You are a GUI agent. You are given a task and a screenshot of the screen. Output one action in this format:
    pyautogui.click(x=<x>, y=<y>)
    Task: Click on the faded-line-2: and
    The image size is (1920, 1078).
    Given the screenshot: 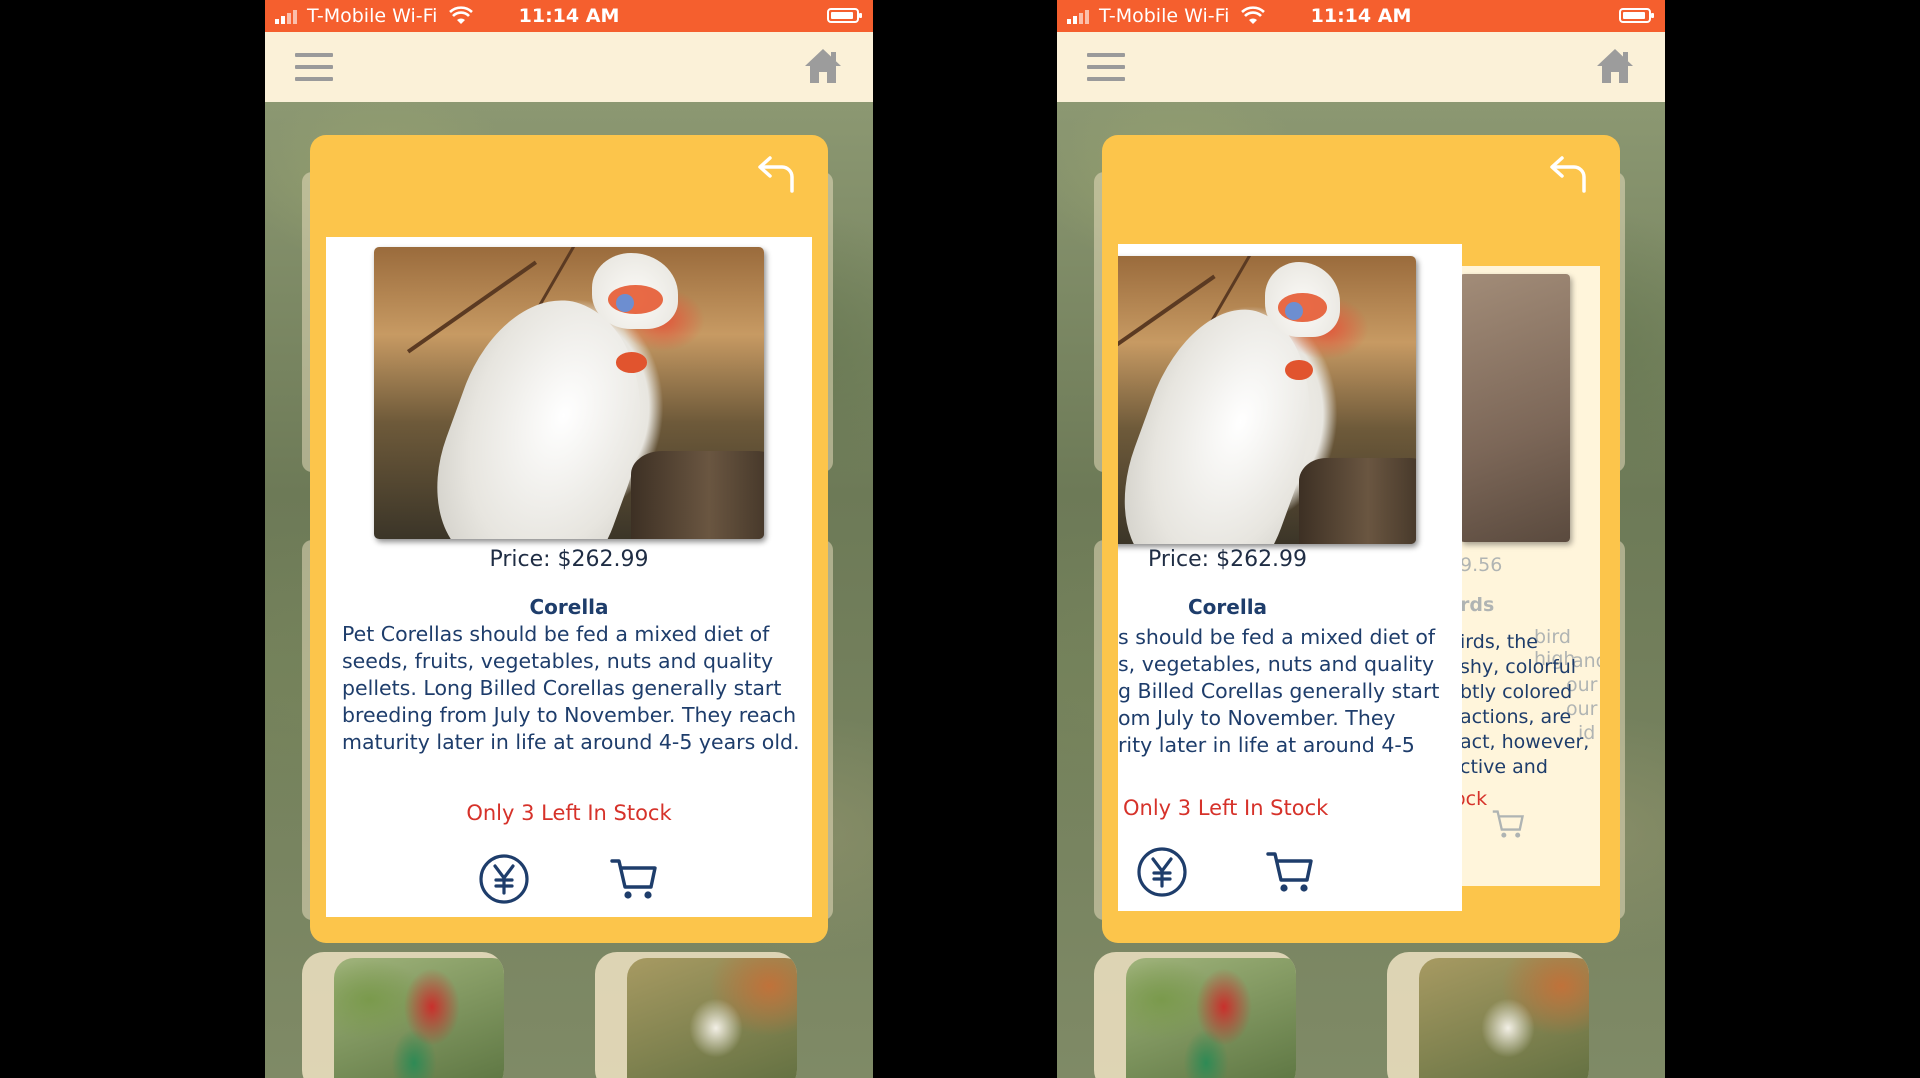 What is the action you would take?
    pyautogui.click(x=1586, y=661)
    